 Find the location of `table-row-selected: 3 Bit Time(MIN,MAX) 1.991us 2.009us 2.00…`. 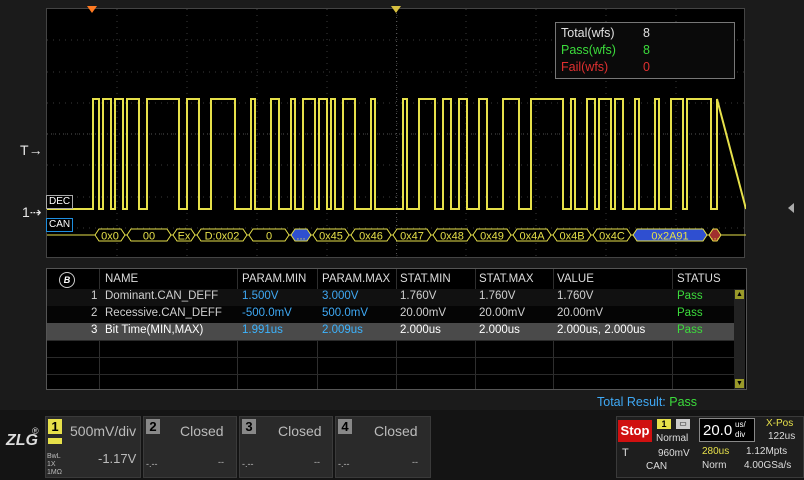

table-row-selected: 3 Bit Time(MIN,MAX) 1.991us 2.009us 2.00… is located at coordinates (391, 331).